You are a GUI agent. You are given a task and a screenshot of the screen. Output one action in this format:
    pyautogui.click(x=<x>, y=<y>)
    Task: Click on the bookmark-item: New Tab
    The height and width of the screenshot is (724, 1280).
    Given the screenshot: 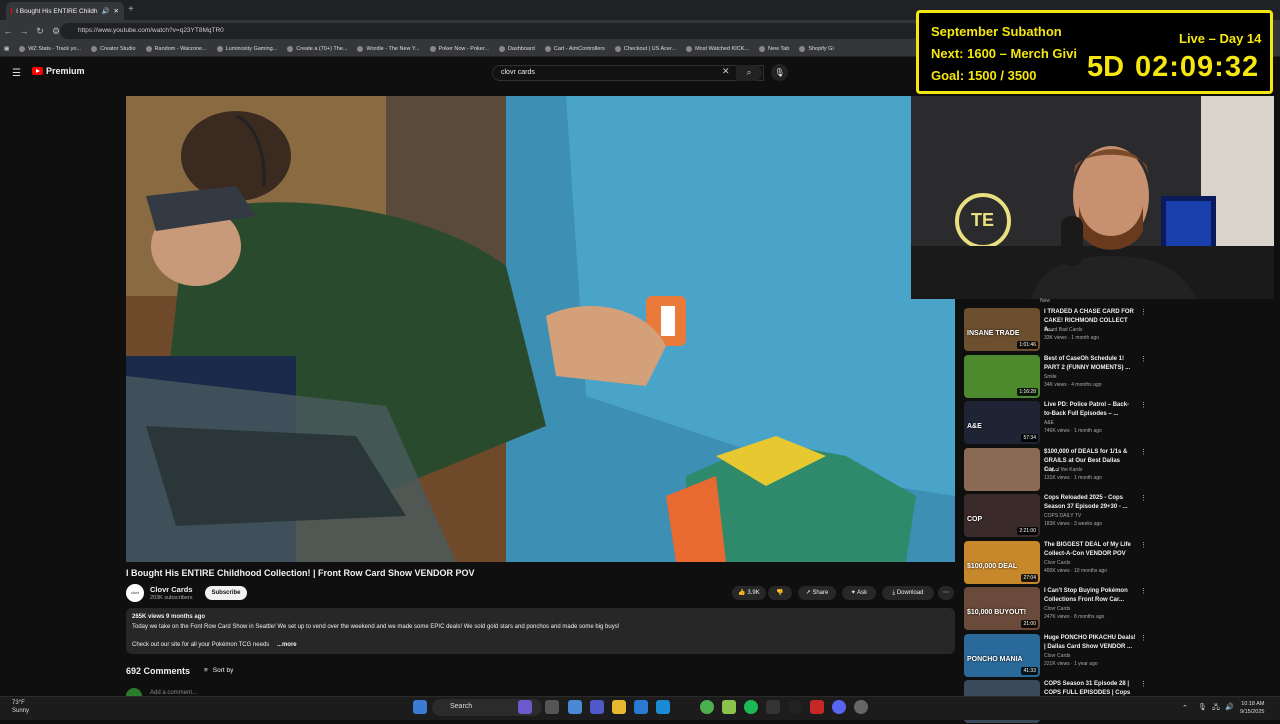 What is the action you would take?
    pyautogui.click(x=774, y=49)
    